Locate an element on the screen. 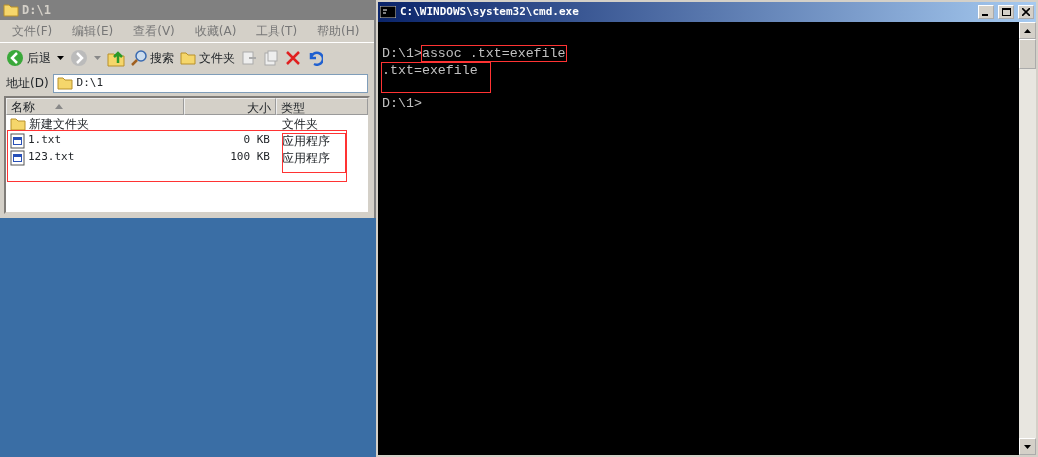  file-size: 0 KB is located at coordinates (256, 140).